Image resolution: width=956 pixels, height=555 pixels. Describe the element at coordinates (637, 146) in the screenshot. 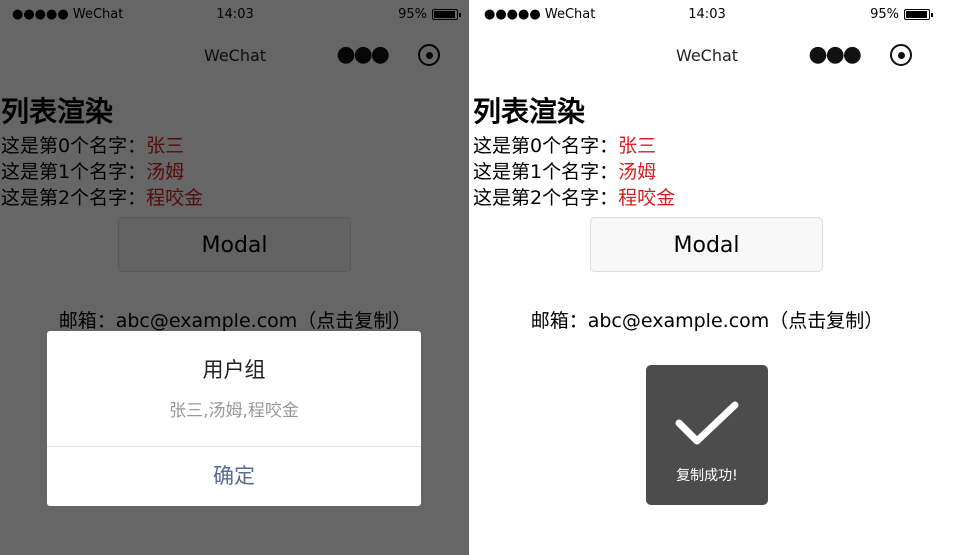

I see `list-item-name: 张三` at that location.